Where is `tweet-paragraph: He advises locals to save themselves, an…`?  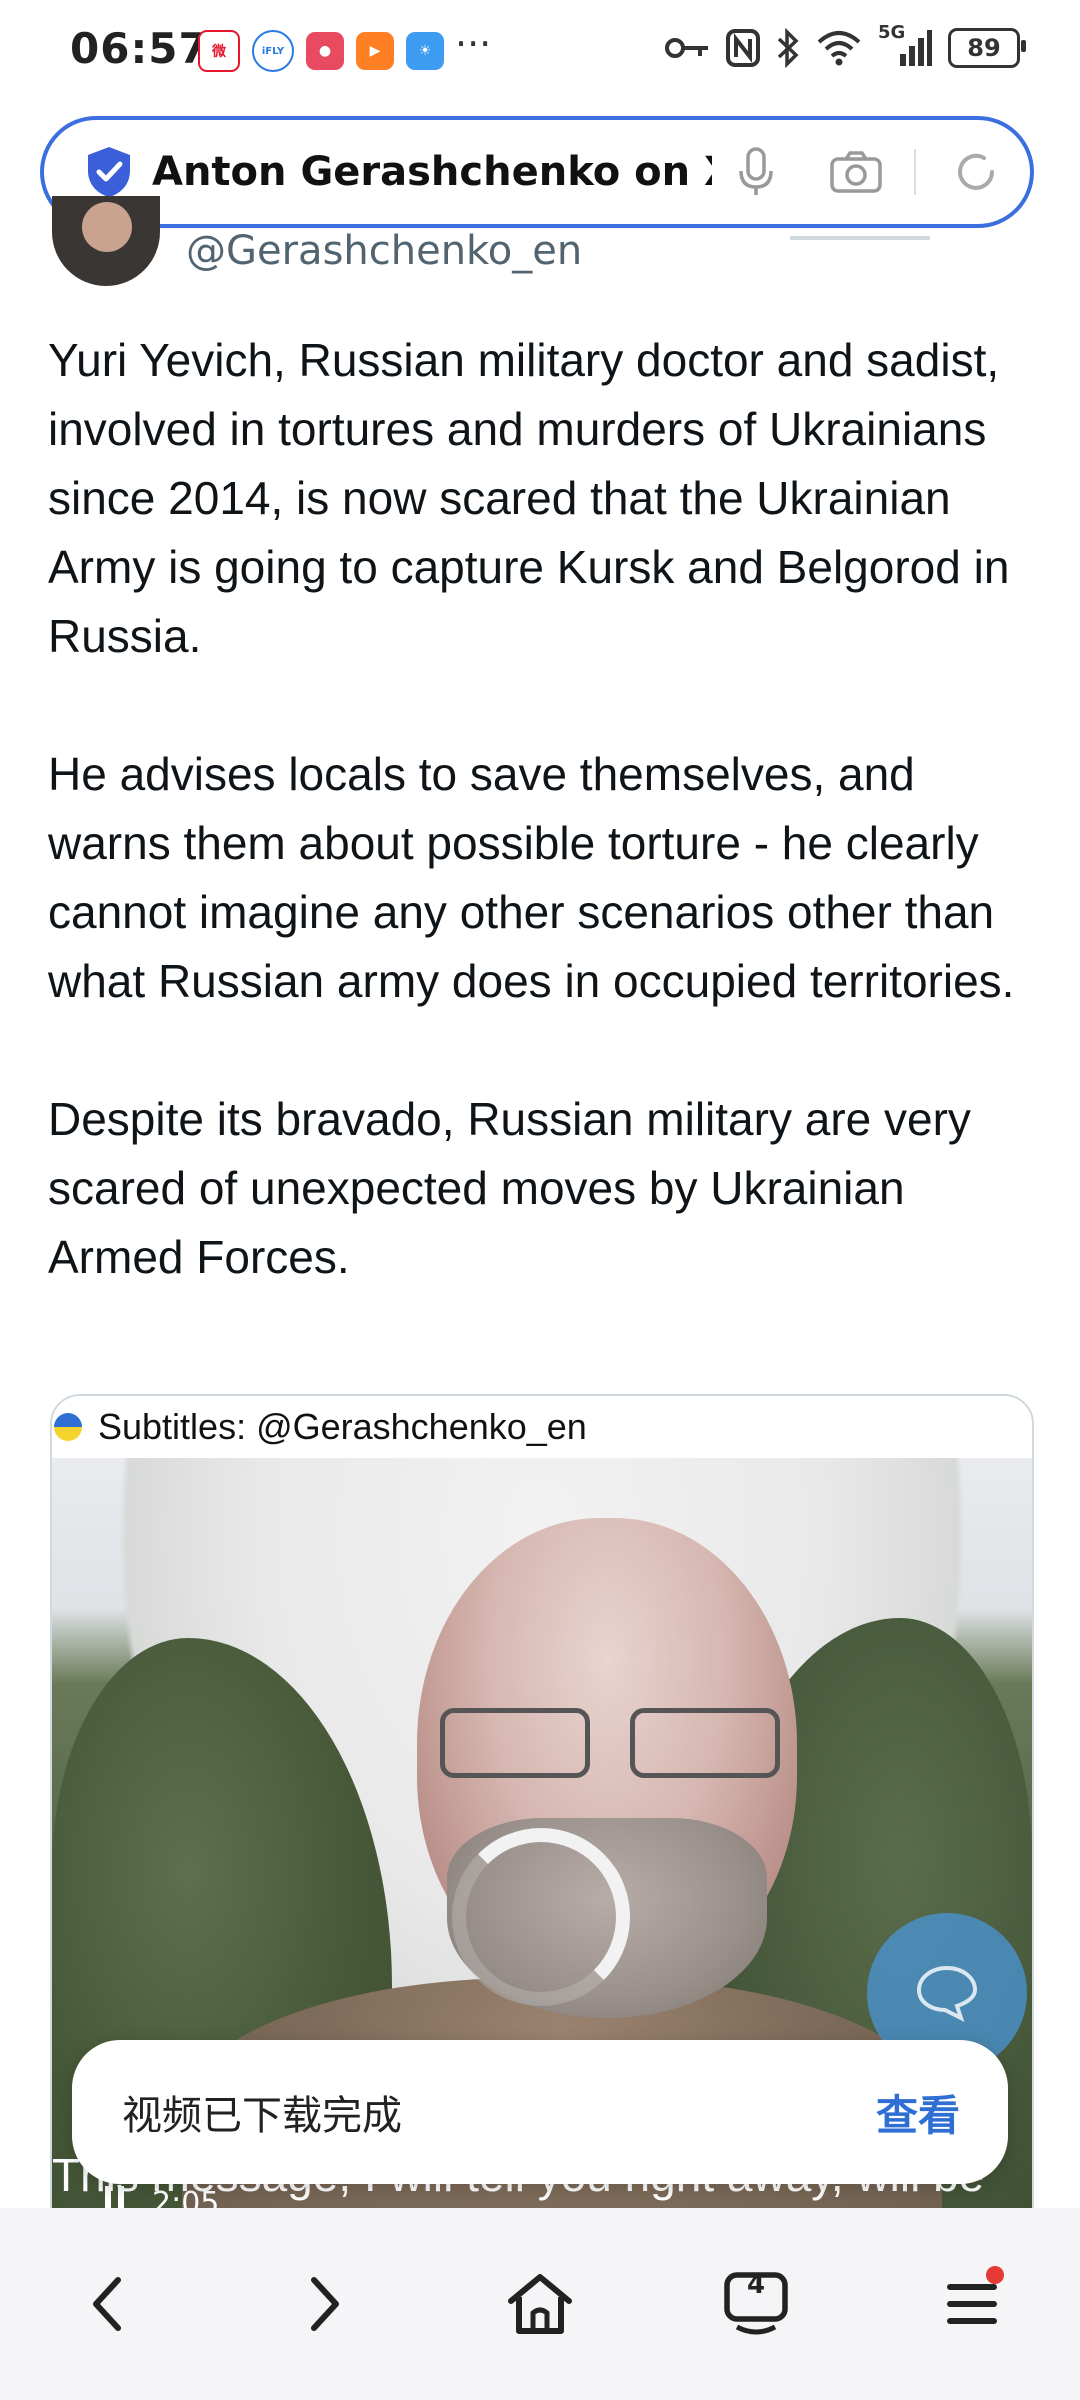 tweet-paragraph: He advises locals to save themselves, an… is located at coordinates (531, 877).